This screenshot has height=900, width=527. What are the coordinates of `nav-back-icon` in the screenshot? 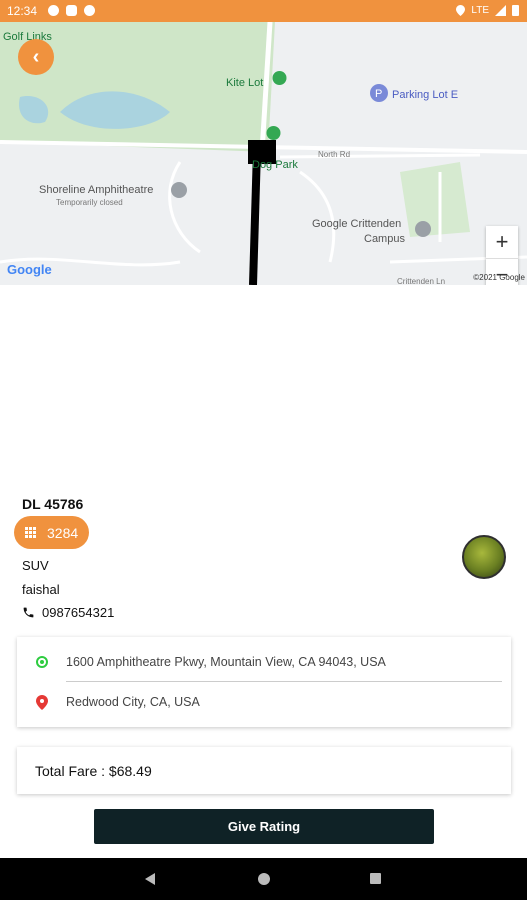 It's located at (150, 879).